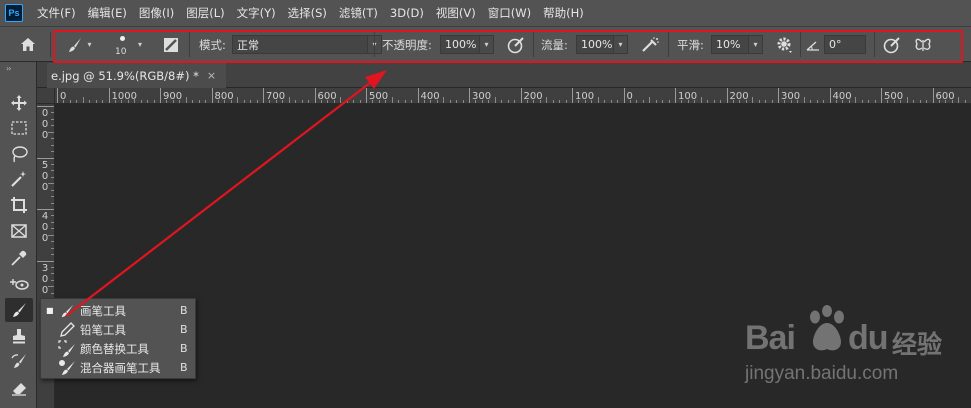  Describe the element at coordinates (19, 179) in the screenshot. I see `magic-wand-tool` at that location.